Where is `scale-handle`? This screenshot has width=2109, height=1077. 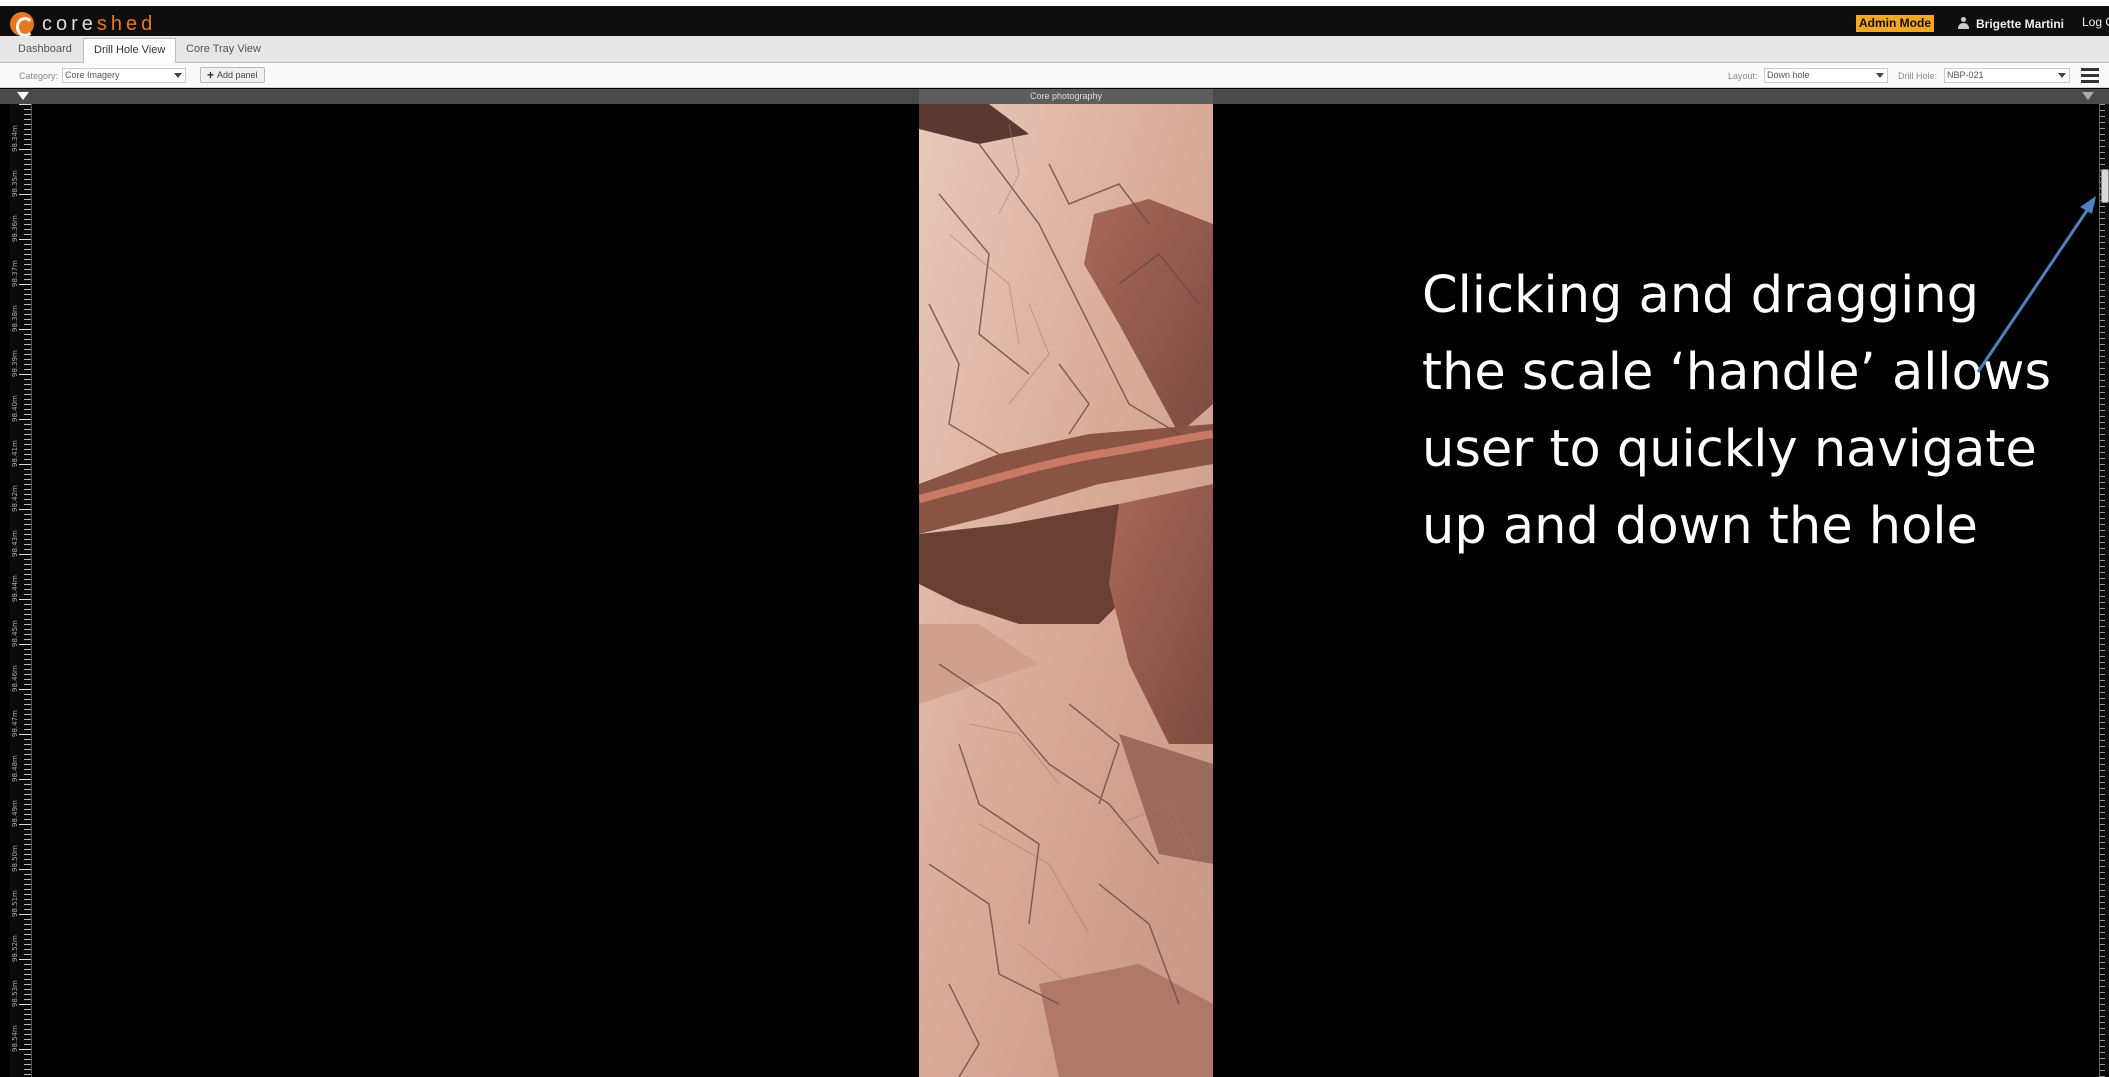
scale-handle is located at coordinates (2105, 186).